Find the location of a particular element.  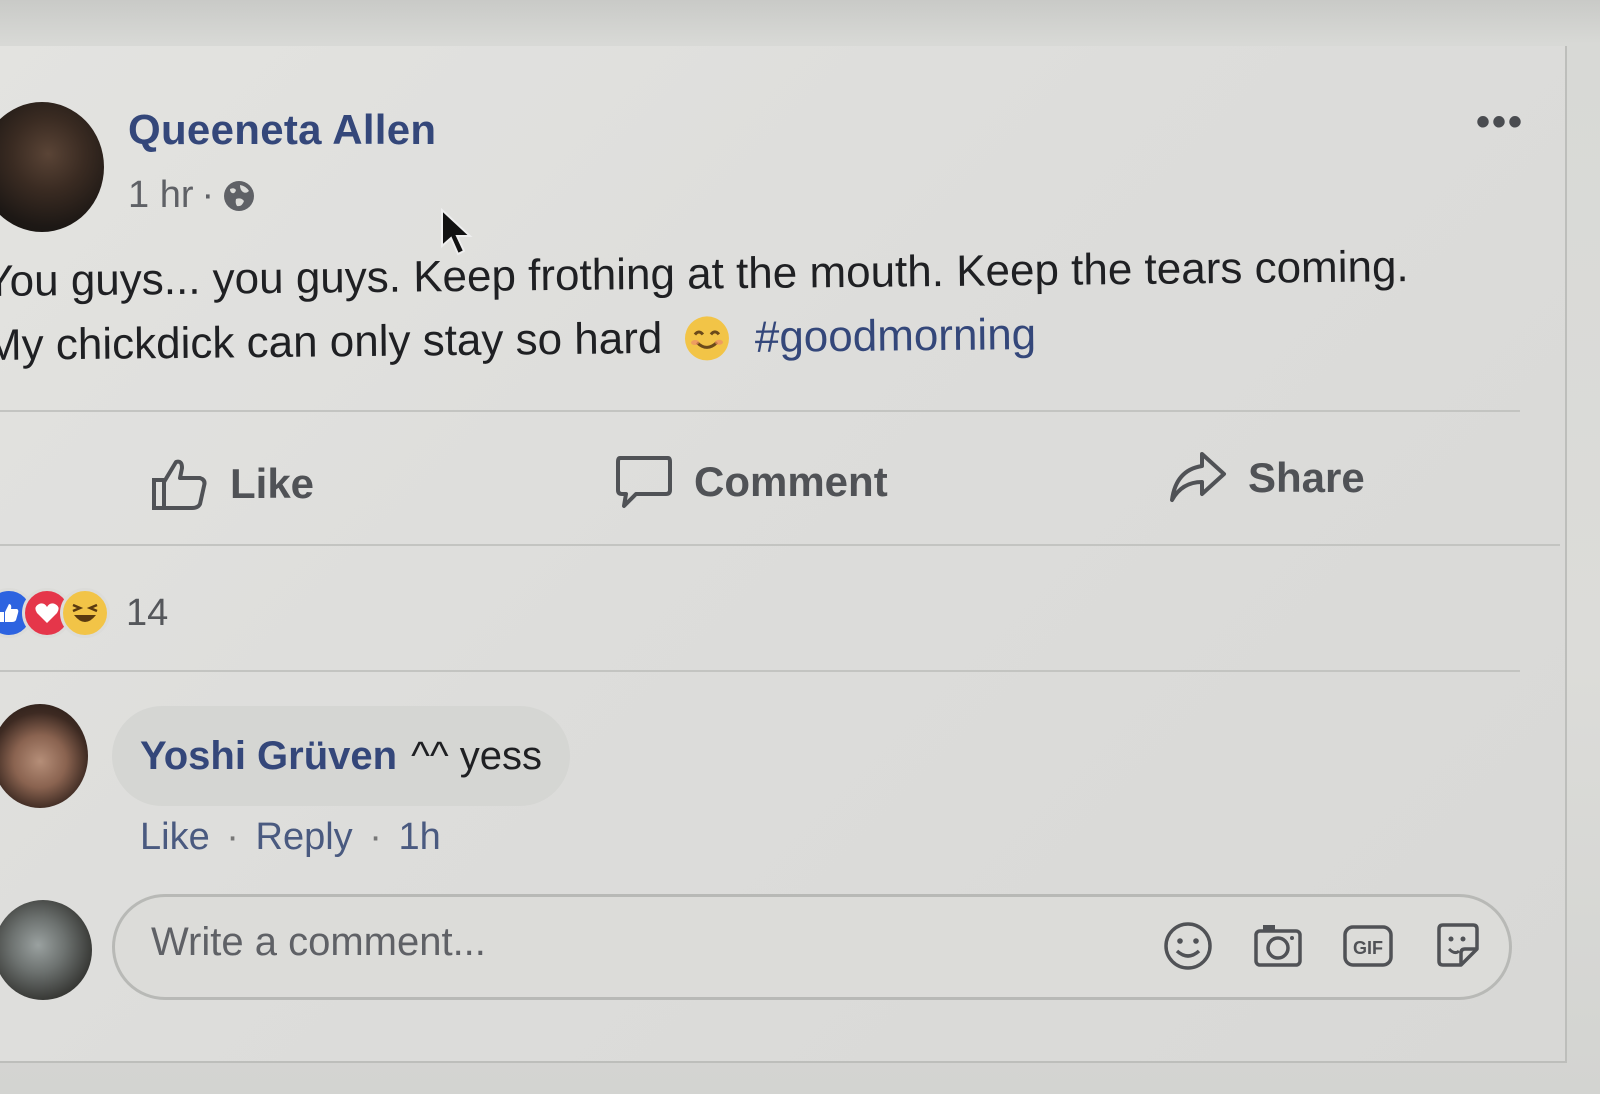

haha-reaction-icon is located at coordinates (85, 613).